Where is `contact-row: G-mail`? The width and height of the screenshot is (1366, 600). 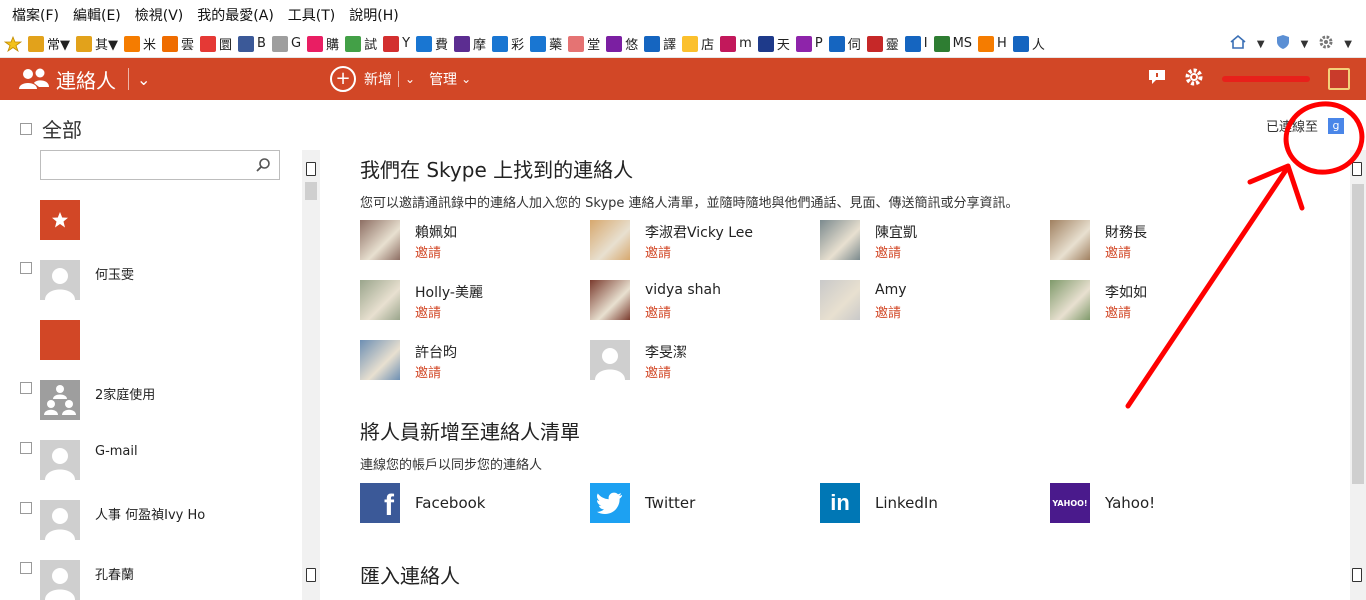
contact-row: G-mail is located at coordinates (79, 460).